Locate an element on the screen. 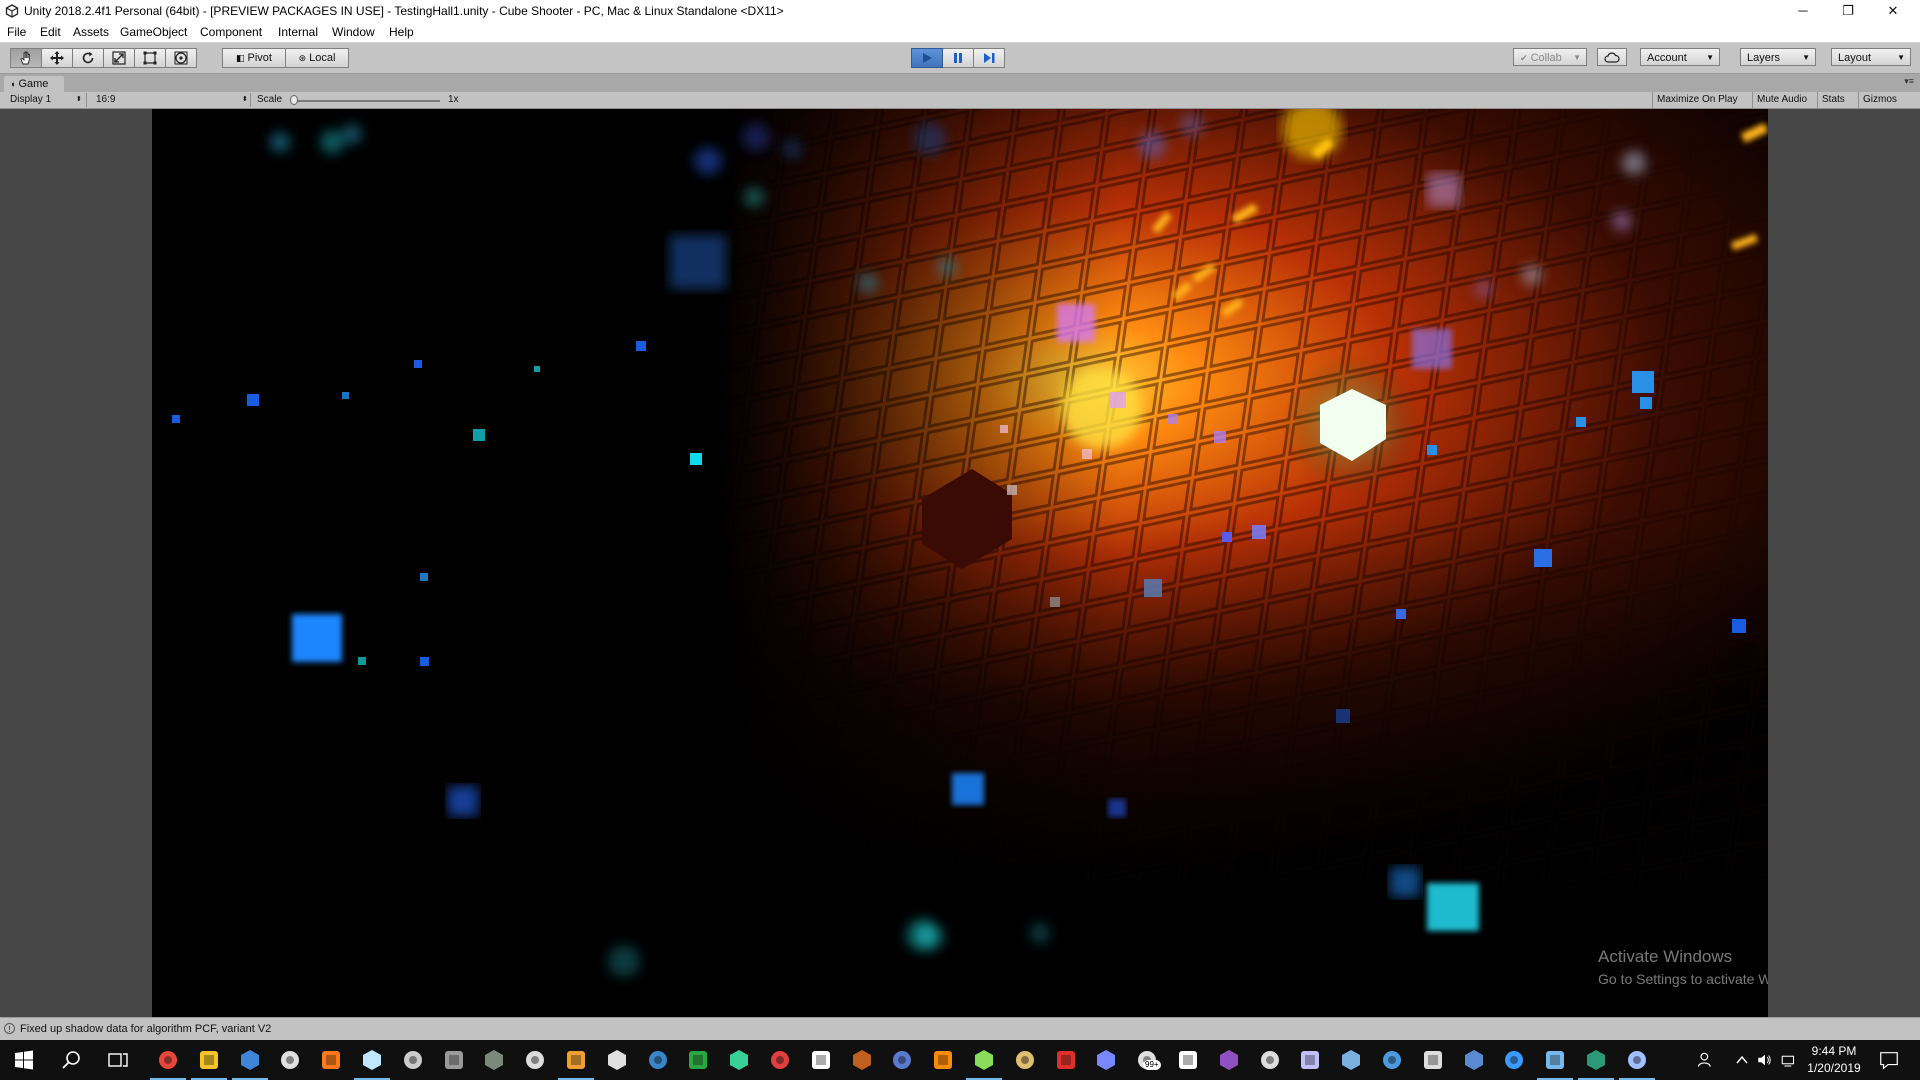 The height and width of the screenshot is (1080, 1920). chevron-up-icon is located at coordinates (1742, 1060).